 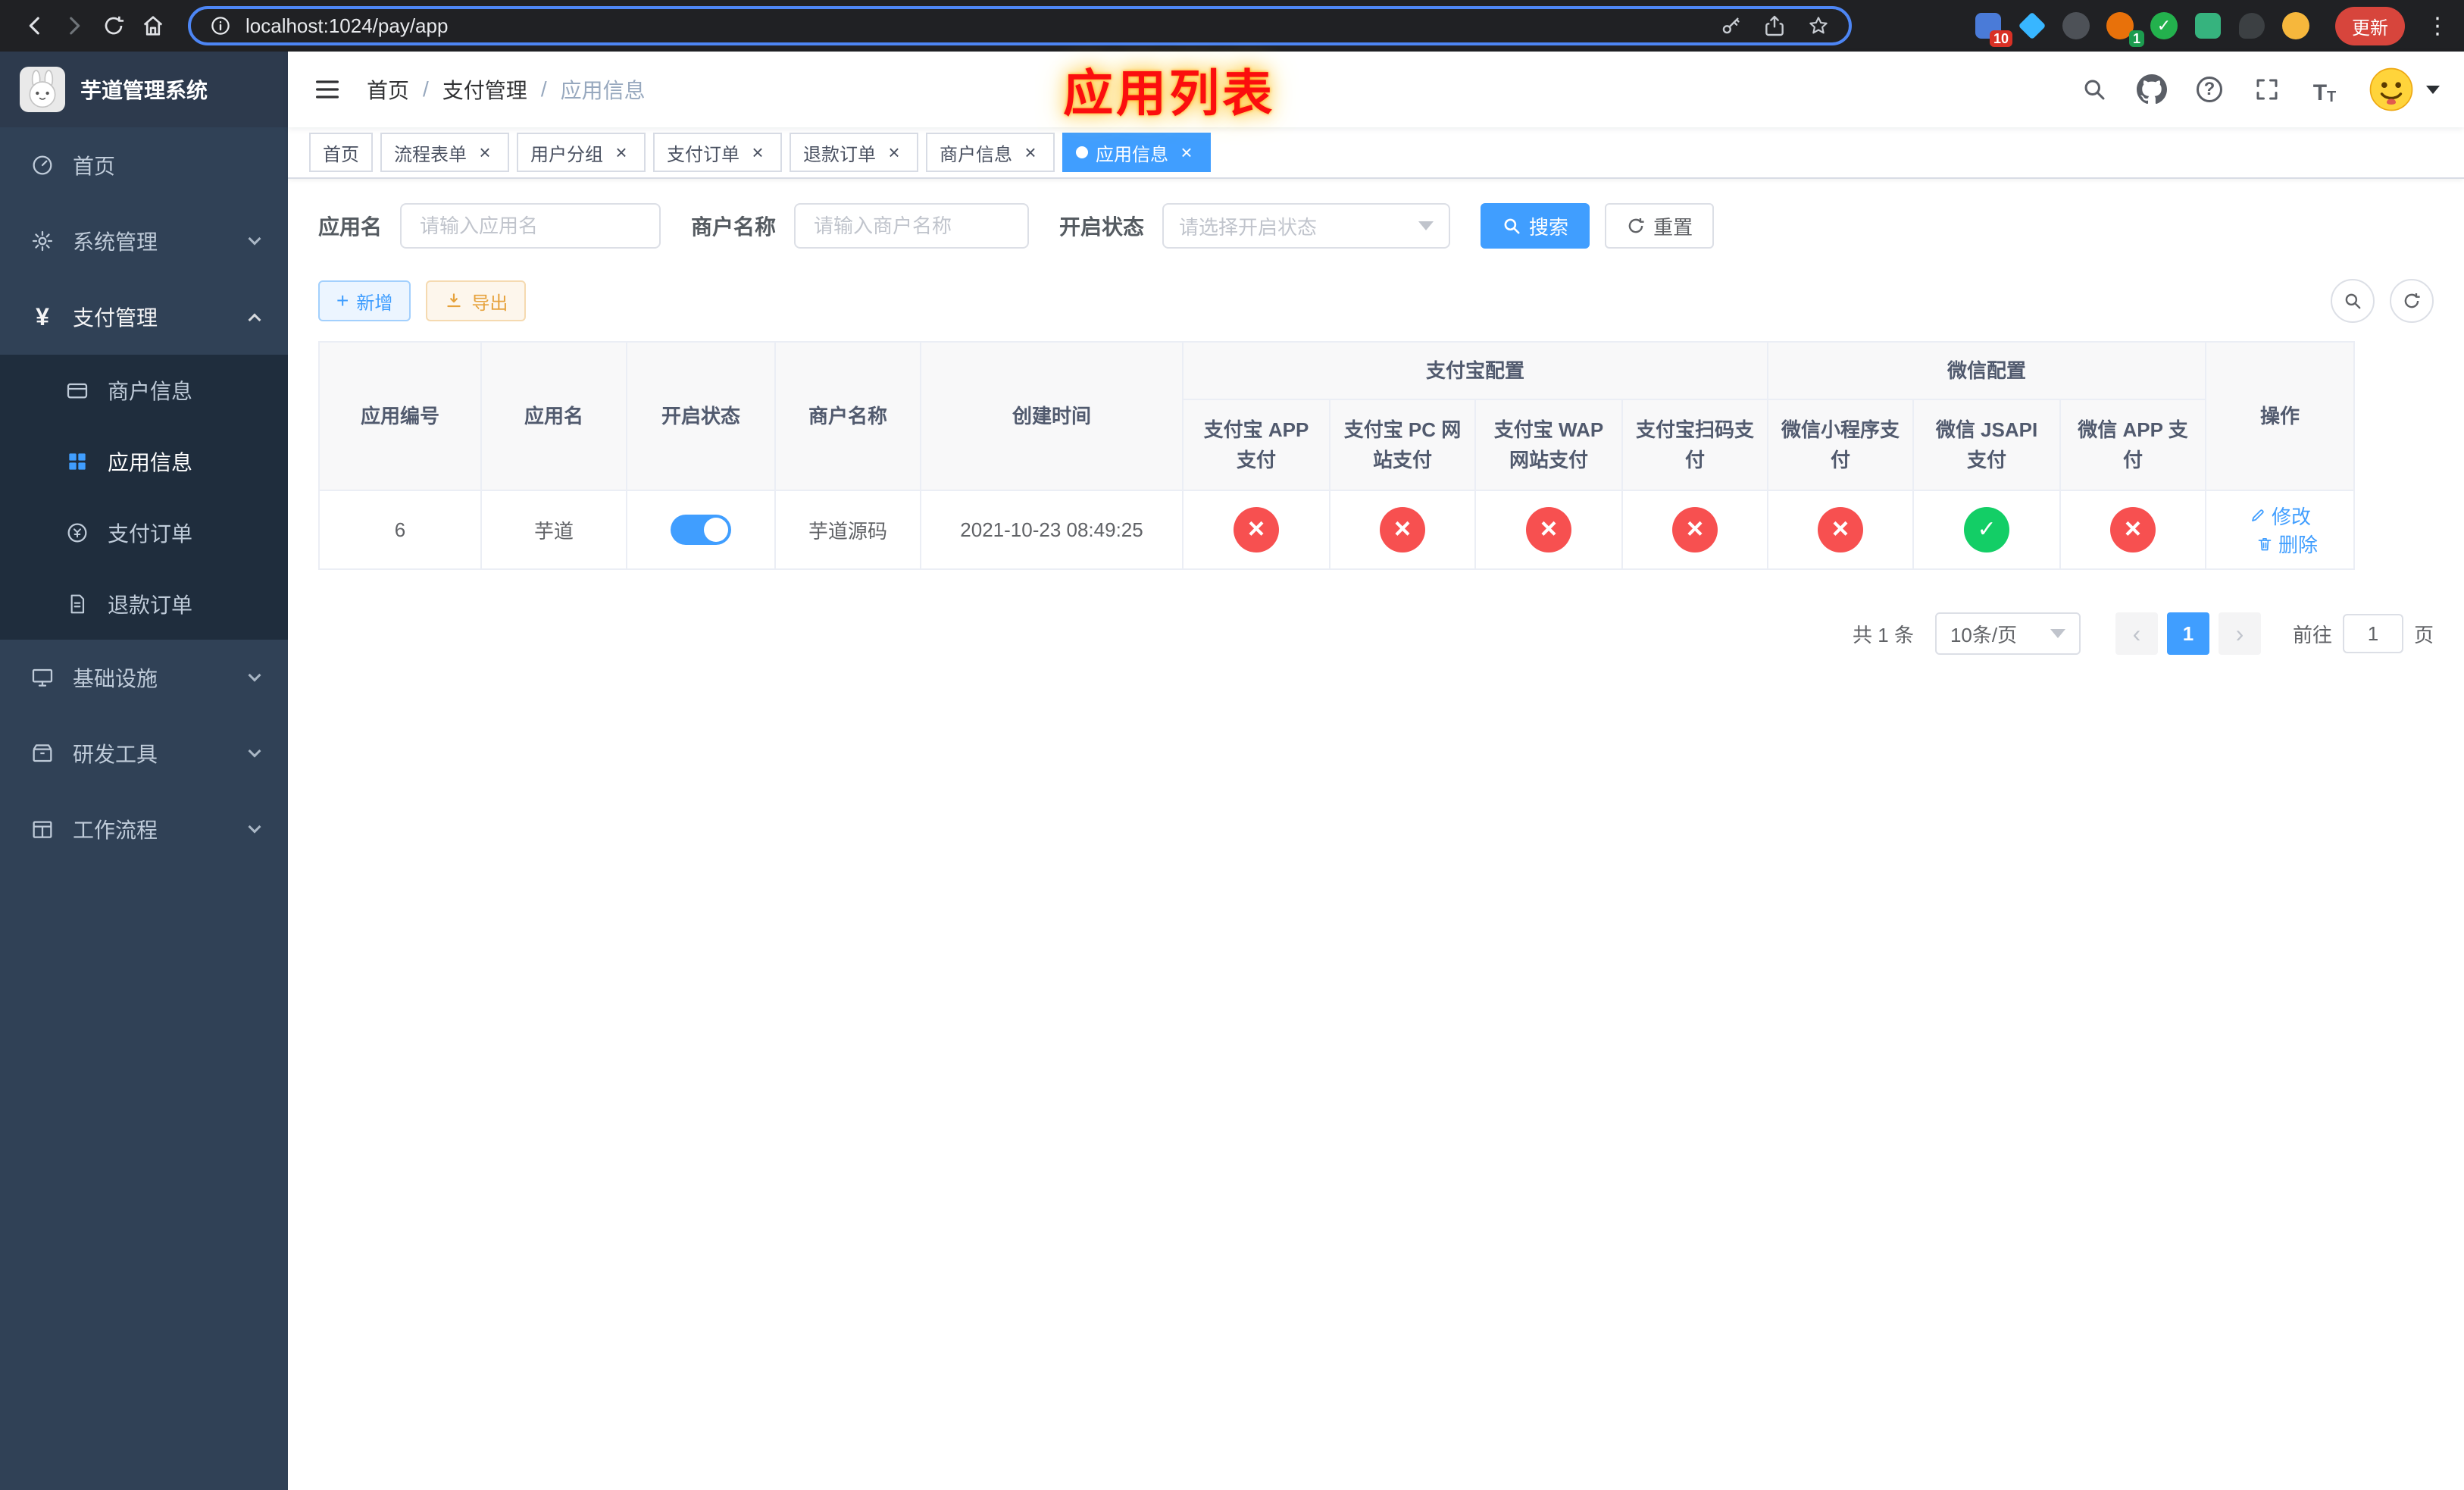 What do you see at coordinates (1052, 530) in the screenshot?
I see `cell-created-at: 2021-10-23 08:49:25` at bounding box center [1052, 530].